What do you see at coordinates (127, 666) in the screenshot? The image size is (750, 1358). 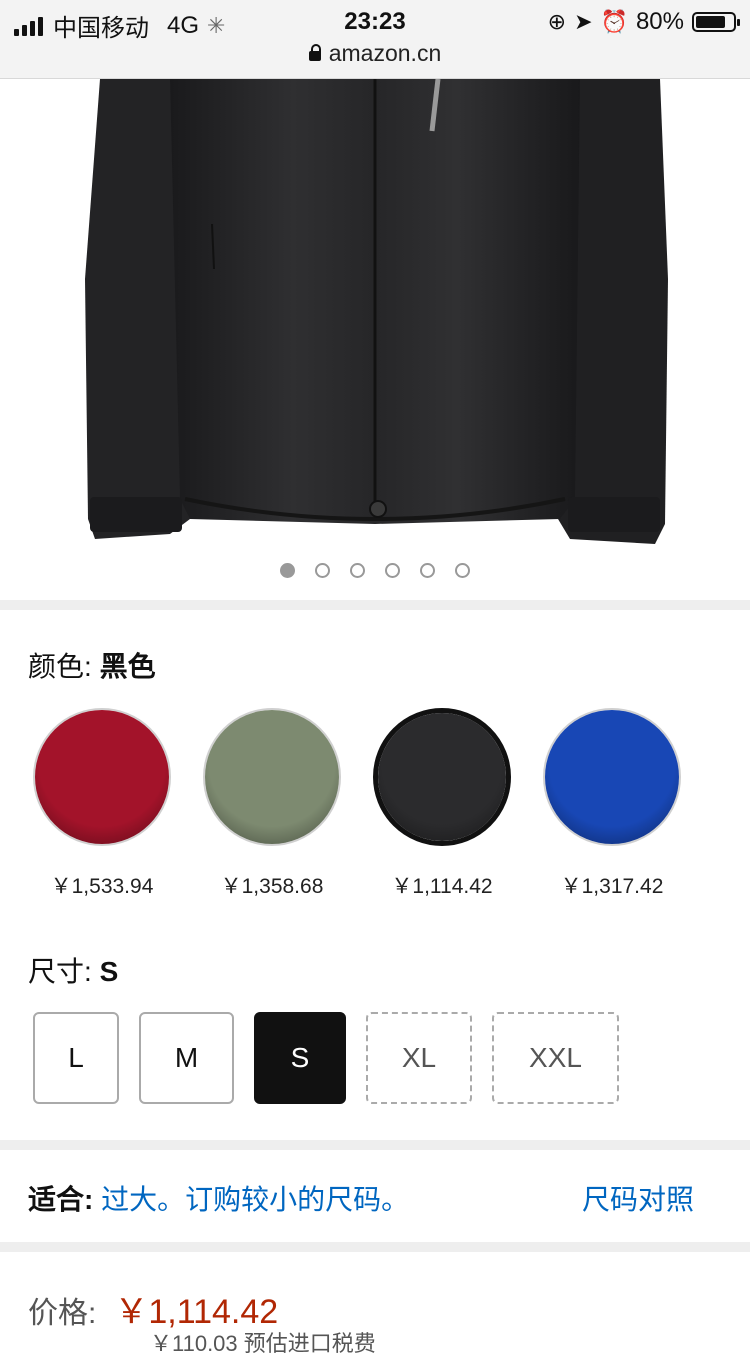 I see `selected-color: 黑色` at bounding box center [127, 666].